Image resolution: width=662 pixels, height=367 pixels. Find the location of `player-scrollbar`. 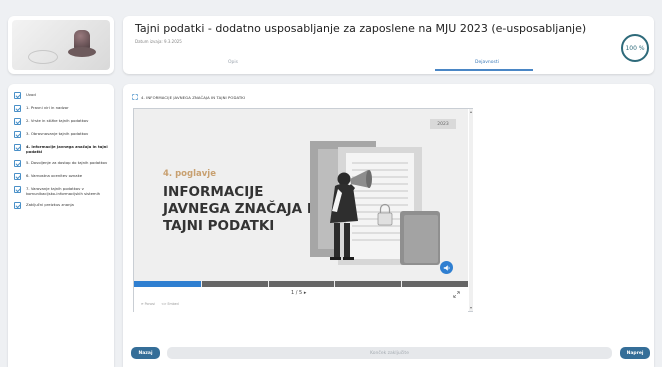

player-scrollbar is located at coordinates (471, 210).